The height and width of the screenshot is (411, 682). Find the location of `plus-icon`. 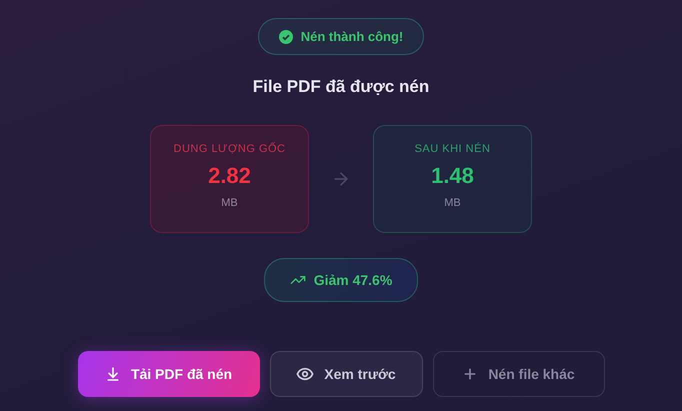

plus-icon is located at coordinates (470, 374).